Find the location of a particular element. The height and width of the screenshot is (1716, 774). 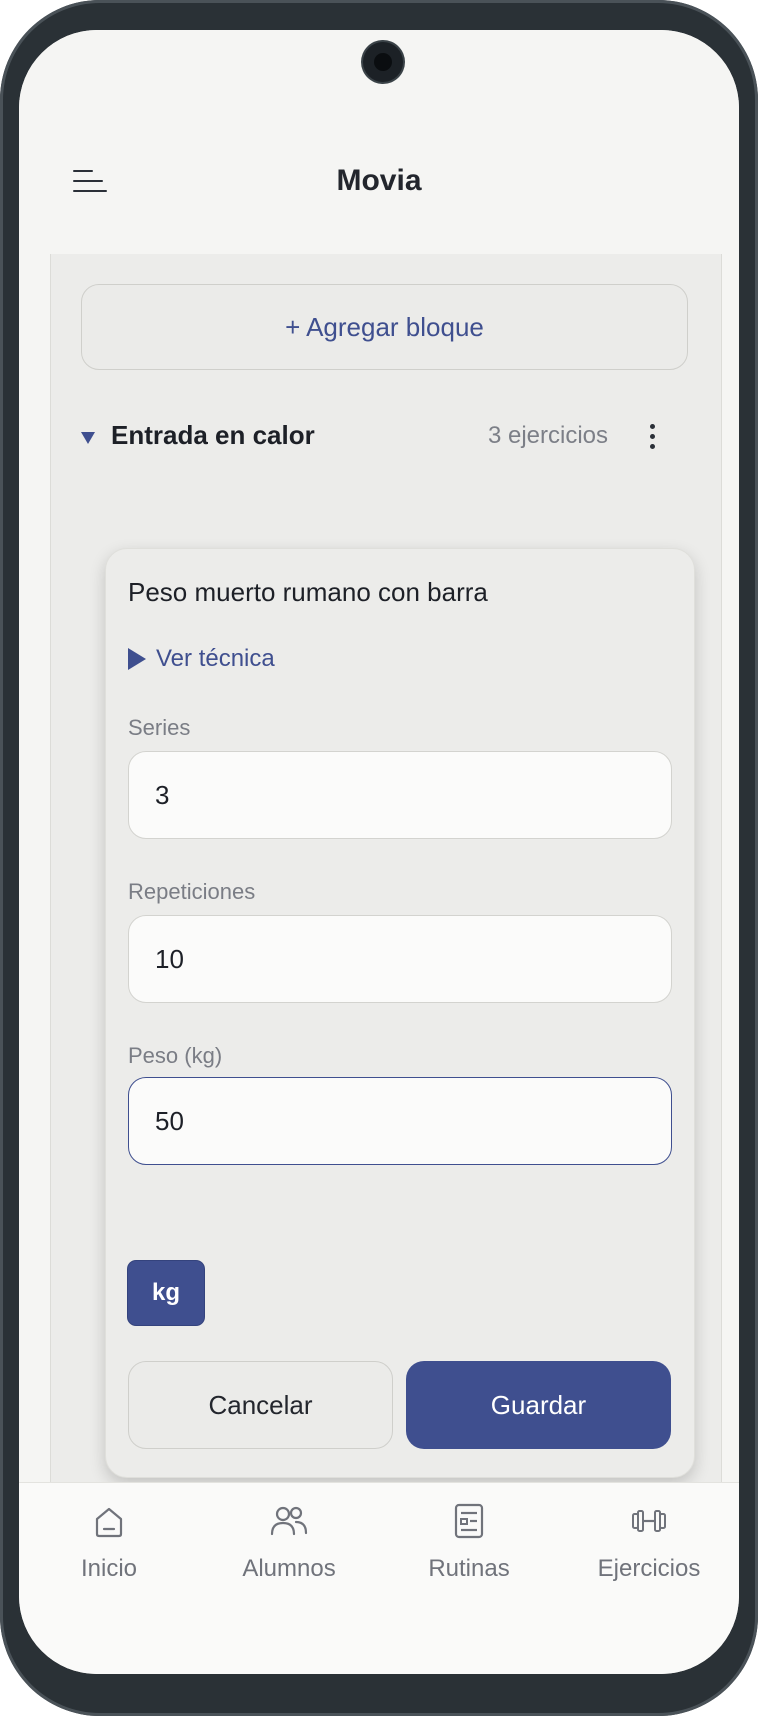

block-title: Entrada en calor is located at coordinates (213, 435).